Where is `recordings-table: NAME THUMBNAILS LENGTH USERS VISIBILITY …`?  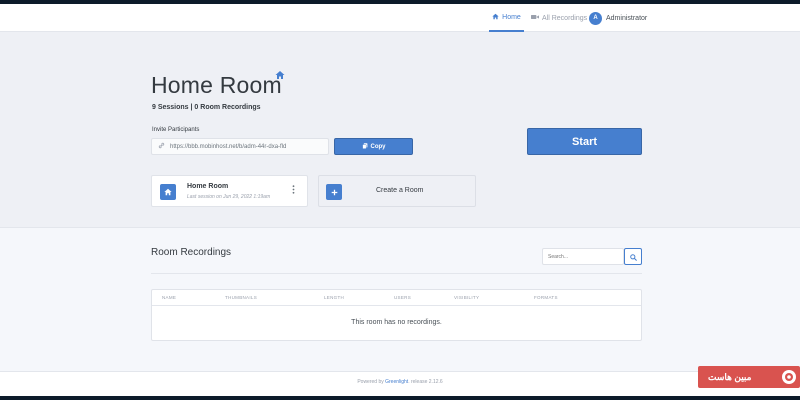 recordings-table: NAME THUMBNAILS LENGTH USERS VISIBILITY … is located at coordinates (396, 315).